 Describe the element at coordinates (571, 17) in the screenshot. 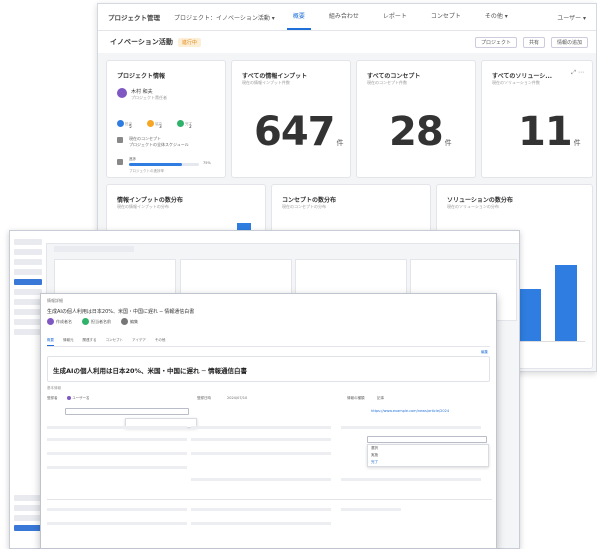

I see `user-menu: ユーザー ▾` at that location.